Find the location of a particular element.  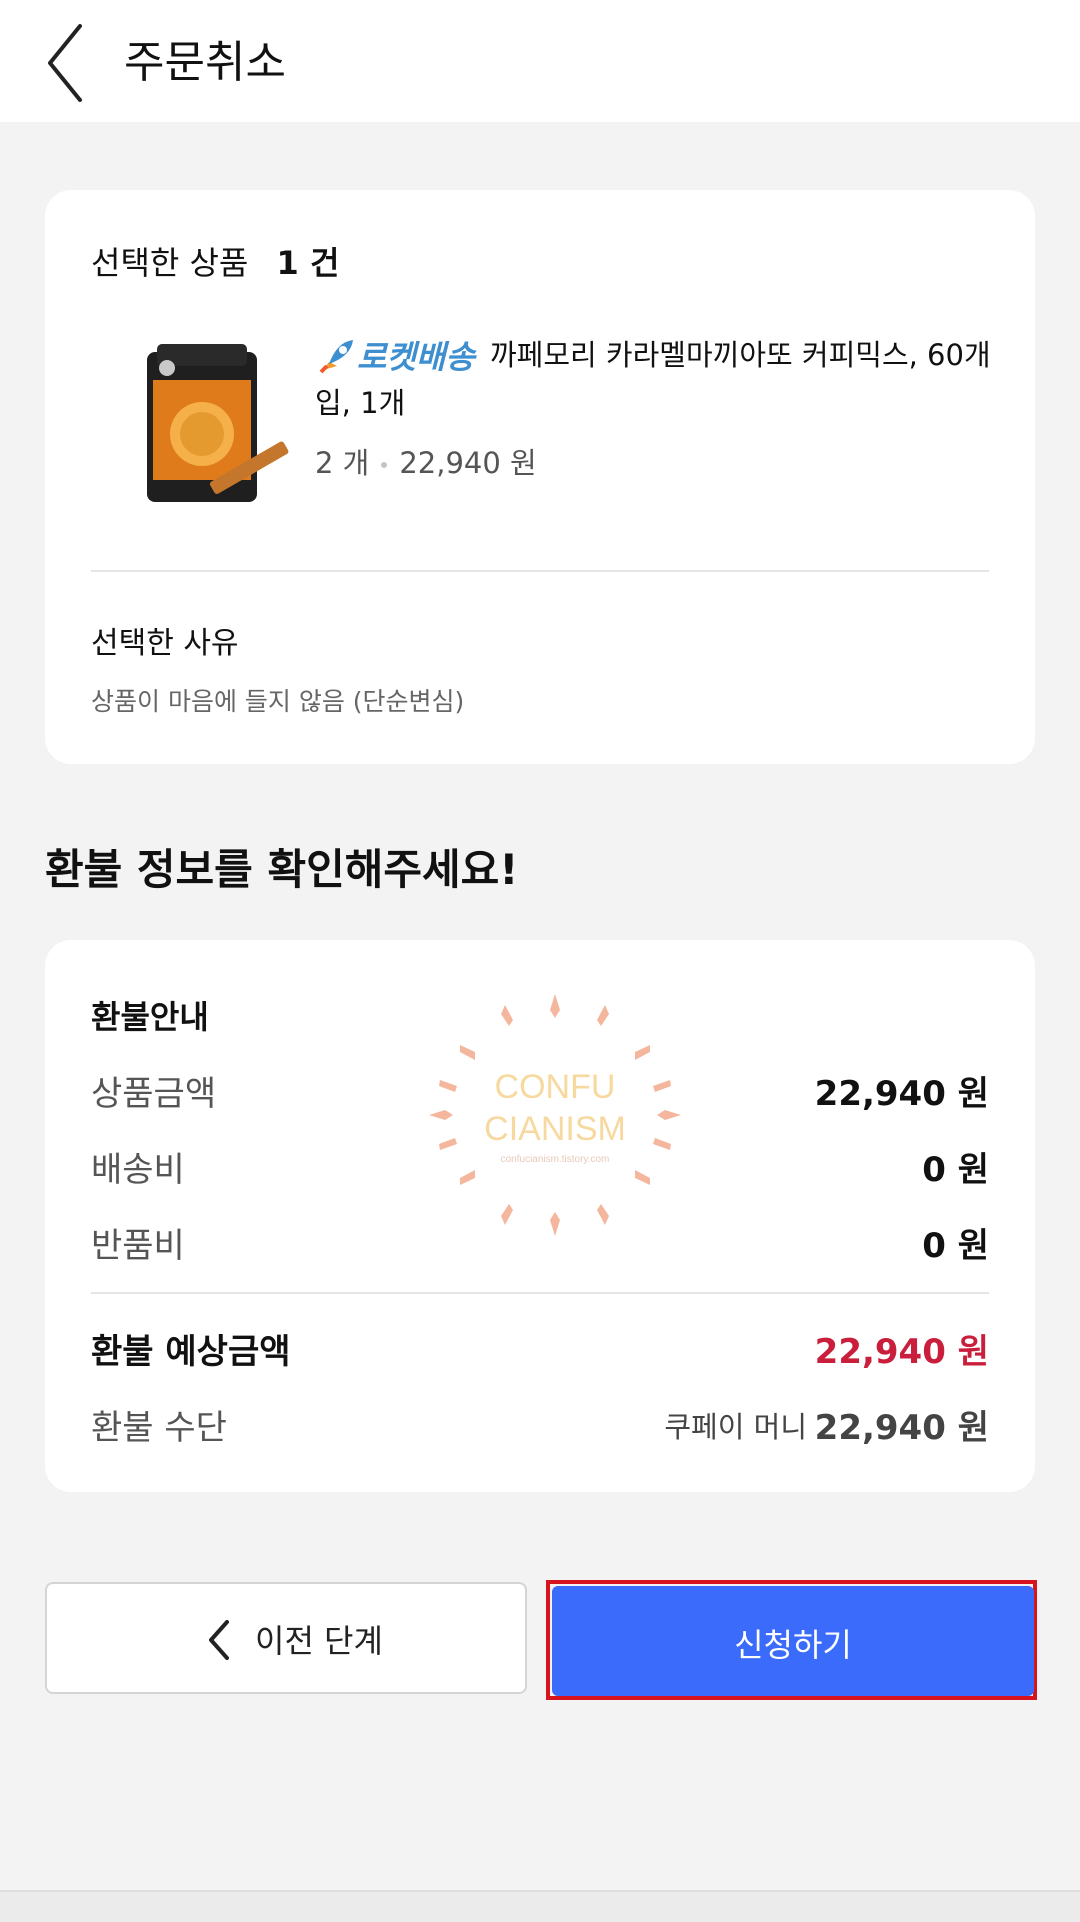

previous-step-button: 이전 단계 is located at coordinates (286, 1638).